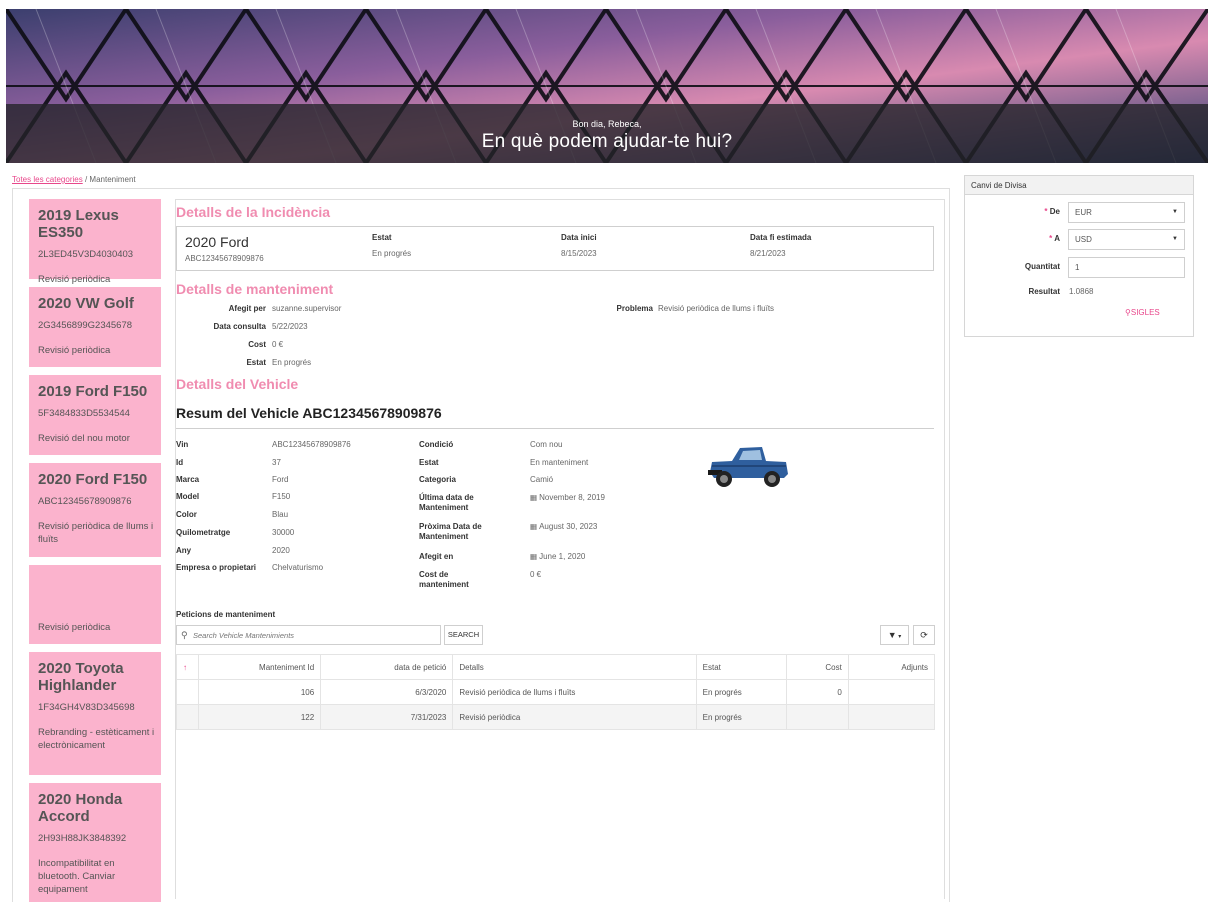 The width and height of the screenshot is (1209, 902). I want to click on status-value: En progrés, so click(292, 362).